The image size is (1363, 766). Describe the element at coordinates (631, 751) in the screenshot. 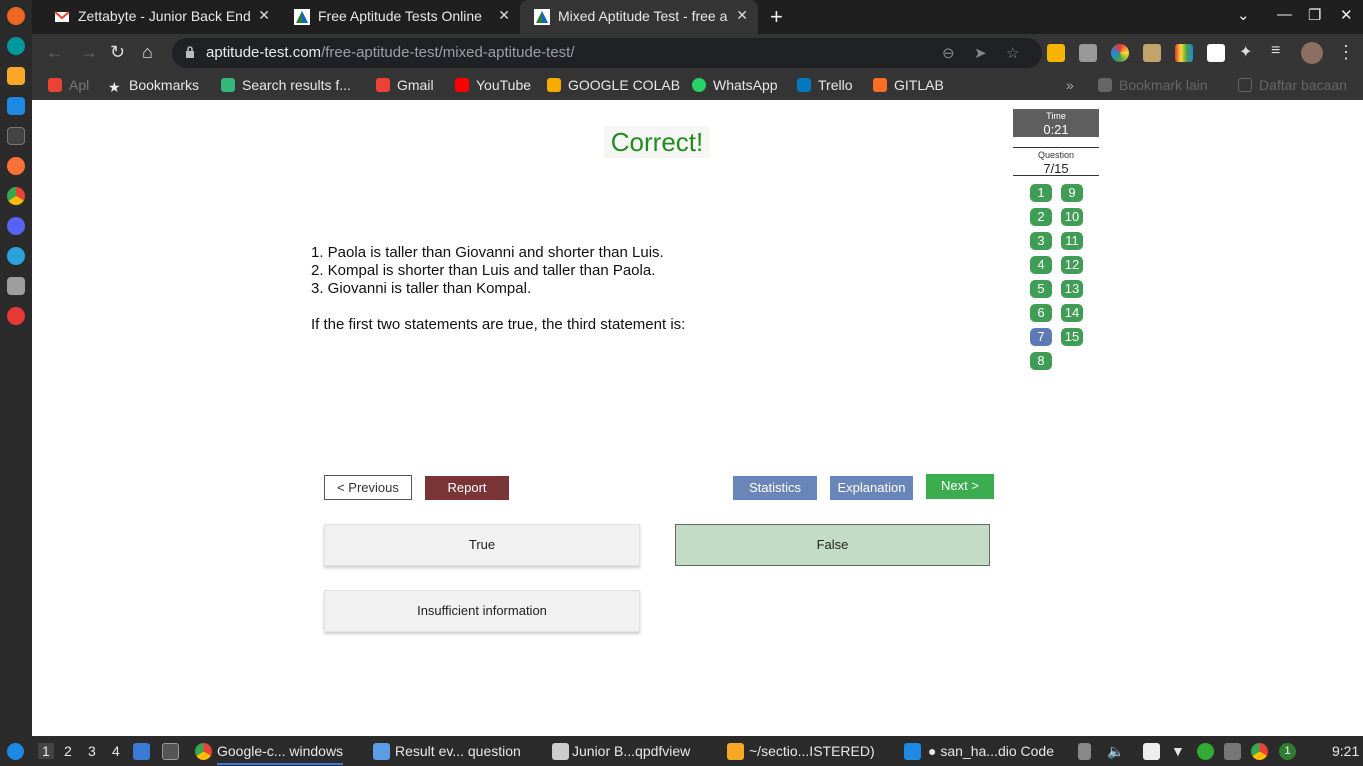

I see `task-qpdfview: Junior B...qpdfview` at that location.